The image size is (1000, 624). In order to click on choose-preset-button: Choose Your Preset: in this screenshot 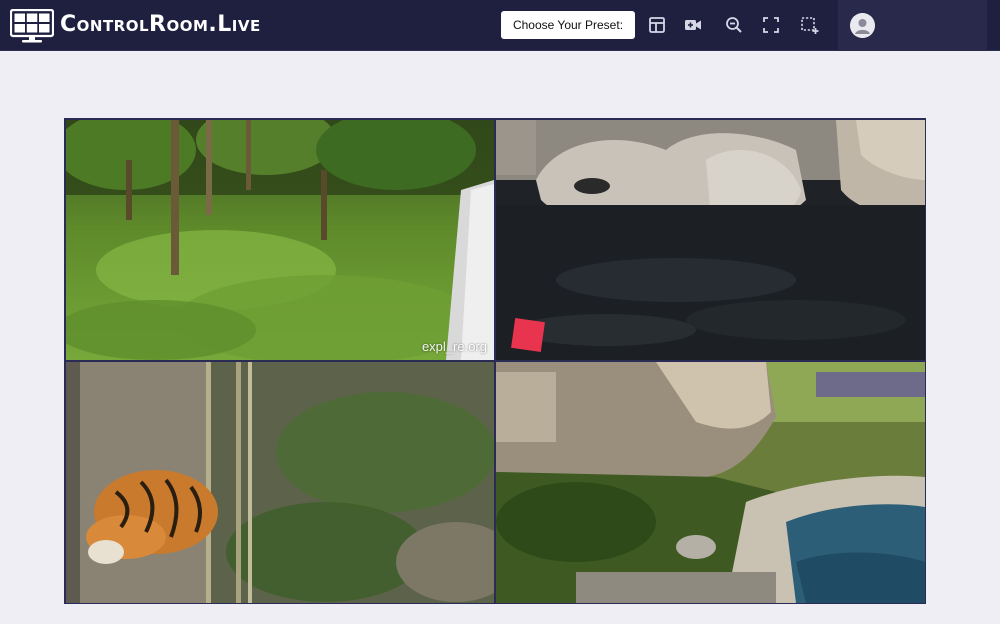, I will do `click(568, 25)`.